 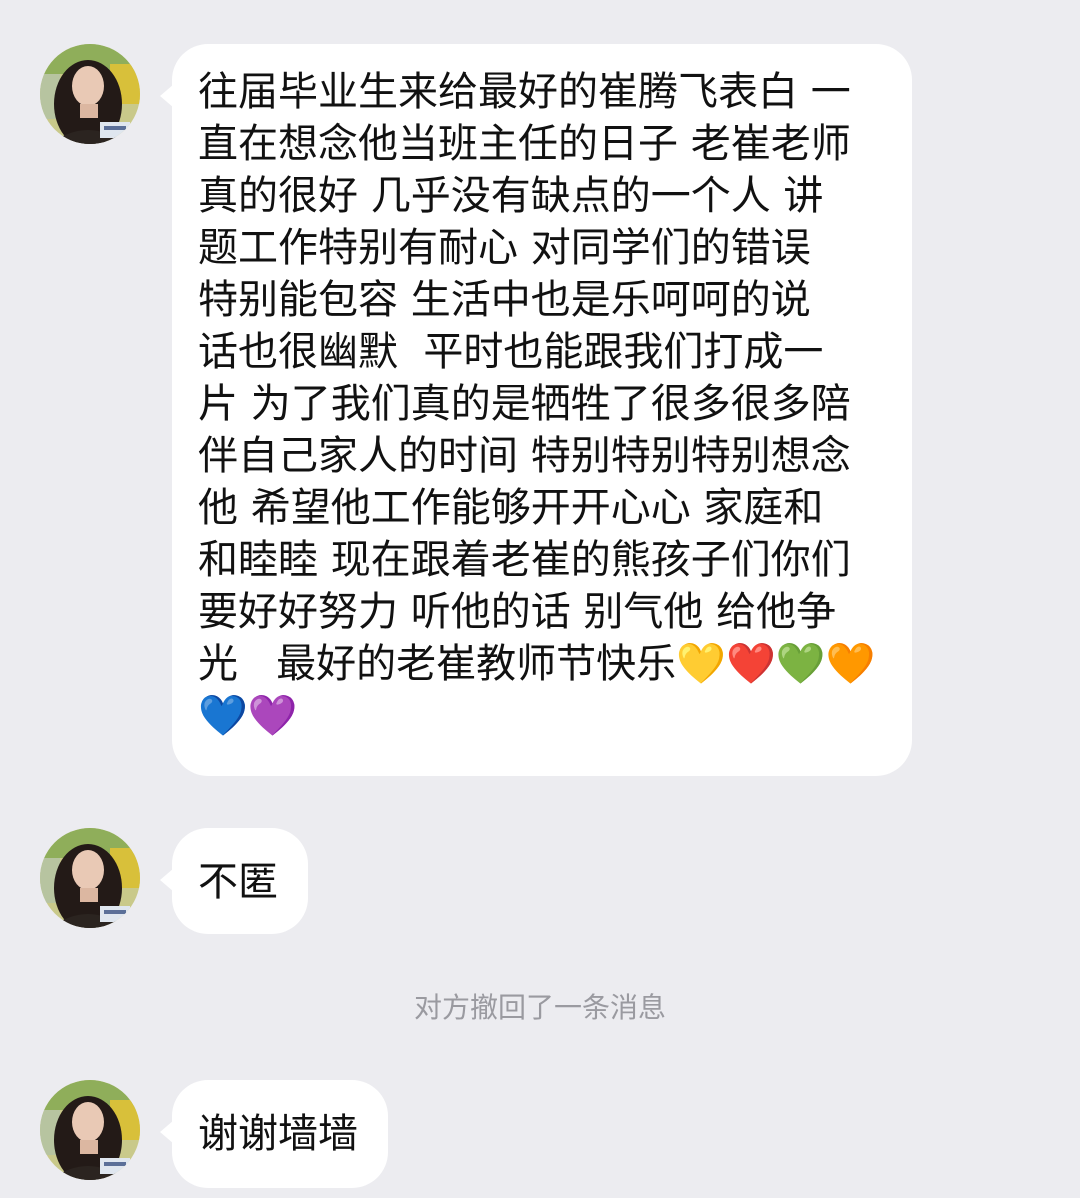 I want to click on message-text: 不匿, so click(x=238, y=882).